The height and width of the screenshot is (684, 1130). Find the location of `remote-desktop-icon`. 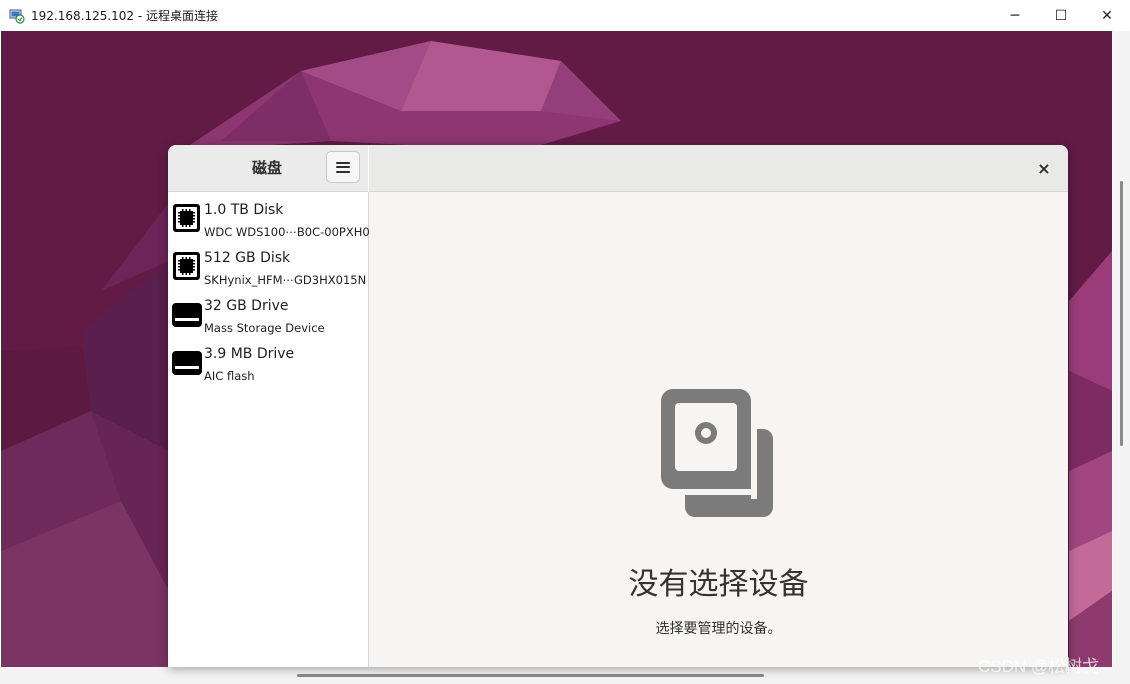

remote-desktop-icon is located at coordinates (17, 16).